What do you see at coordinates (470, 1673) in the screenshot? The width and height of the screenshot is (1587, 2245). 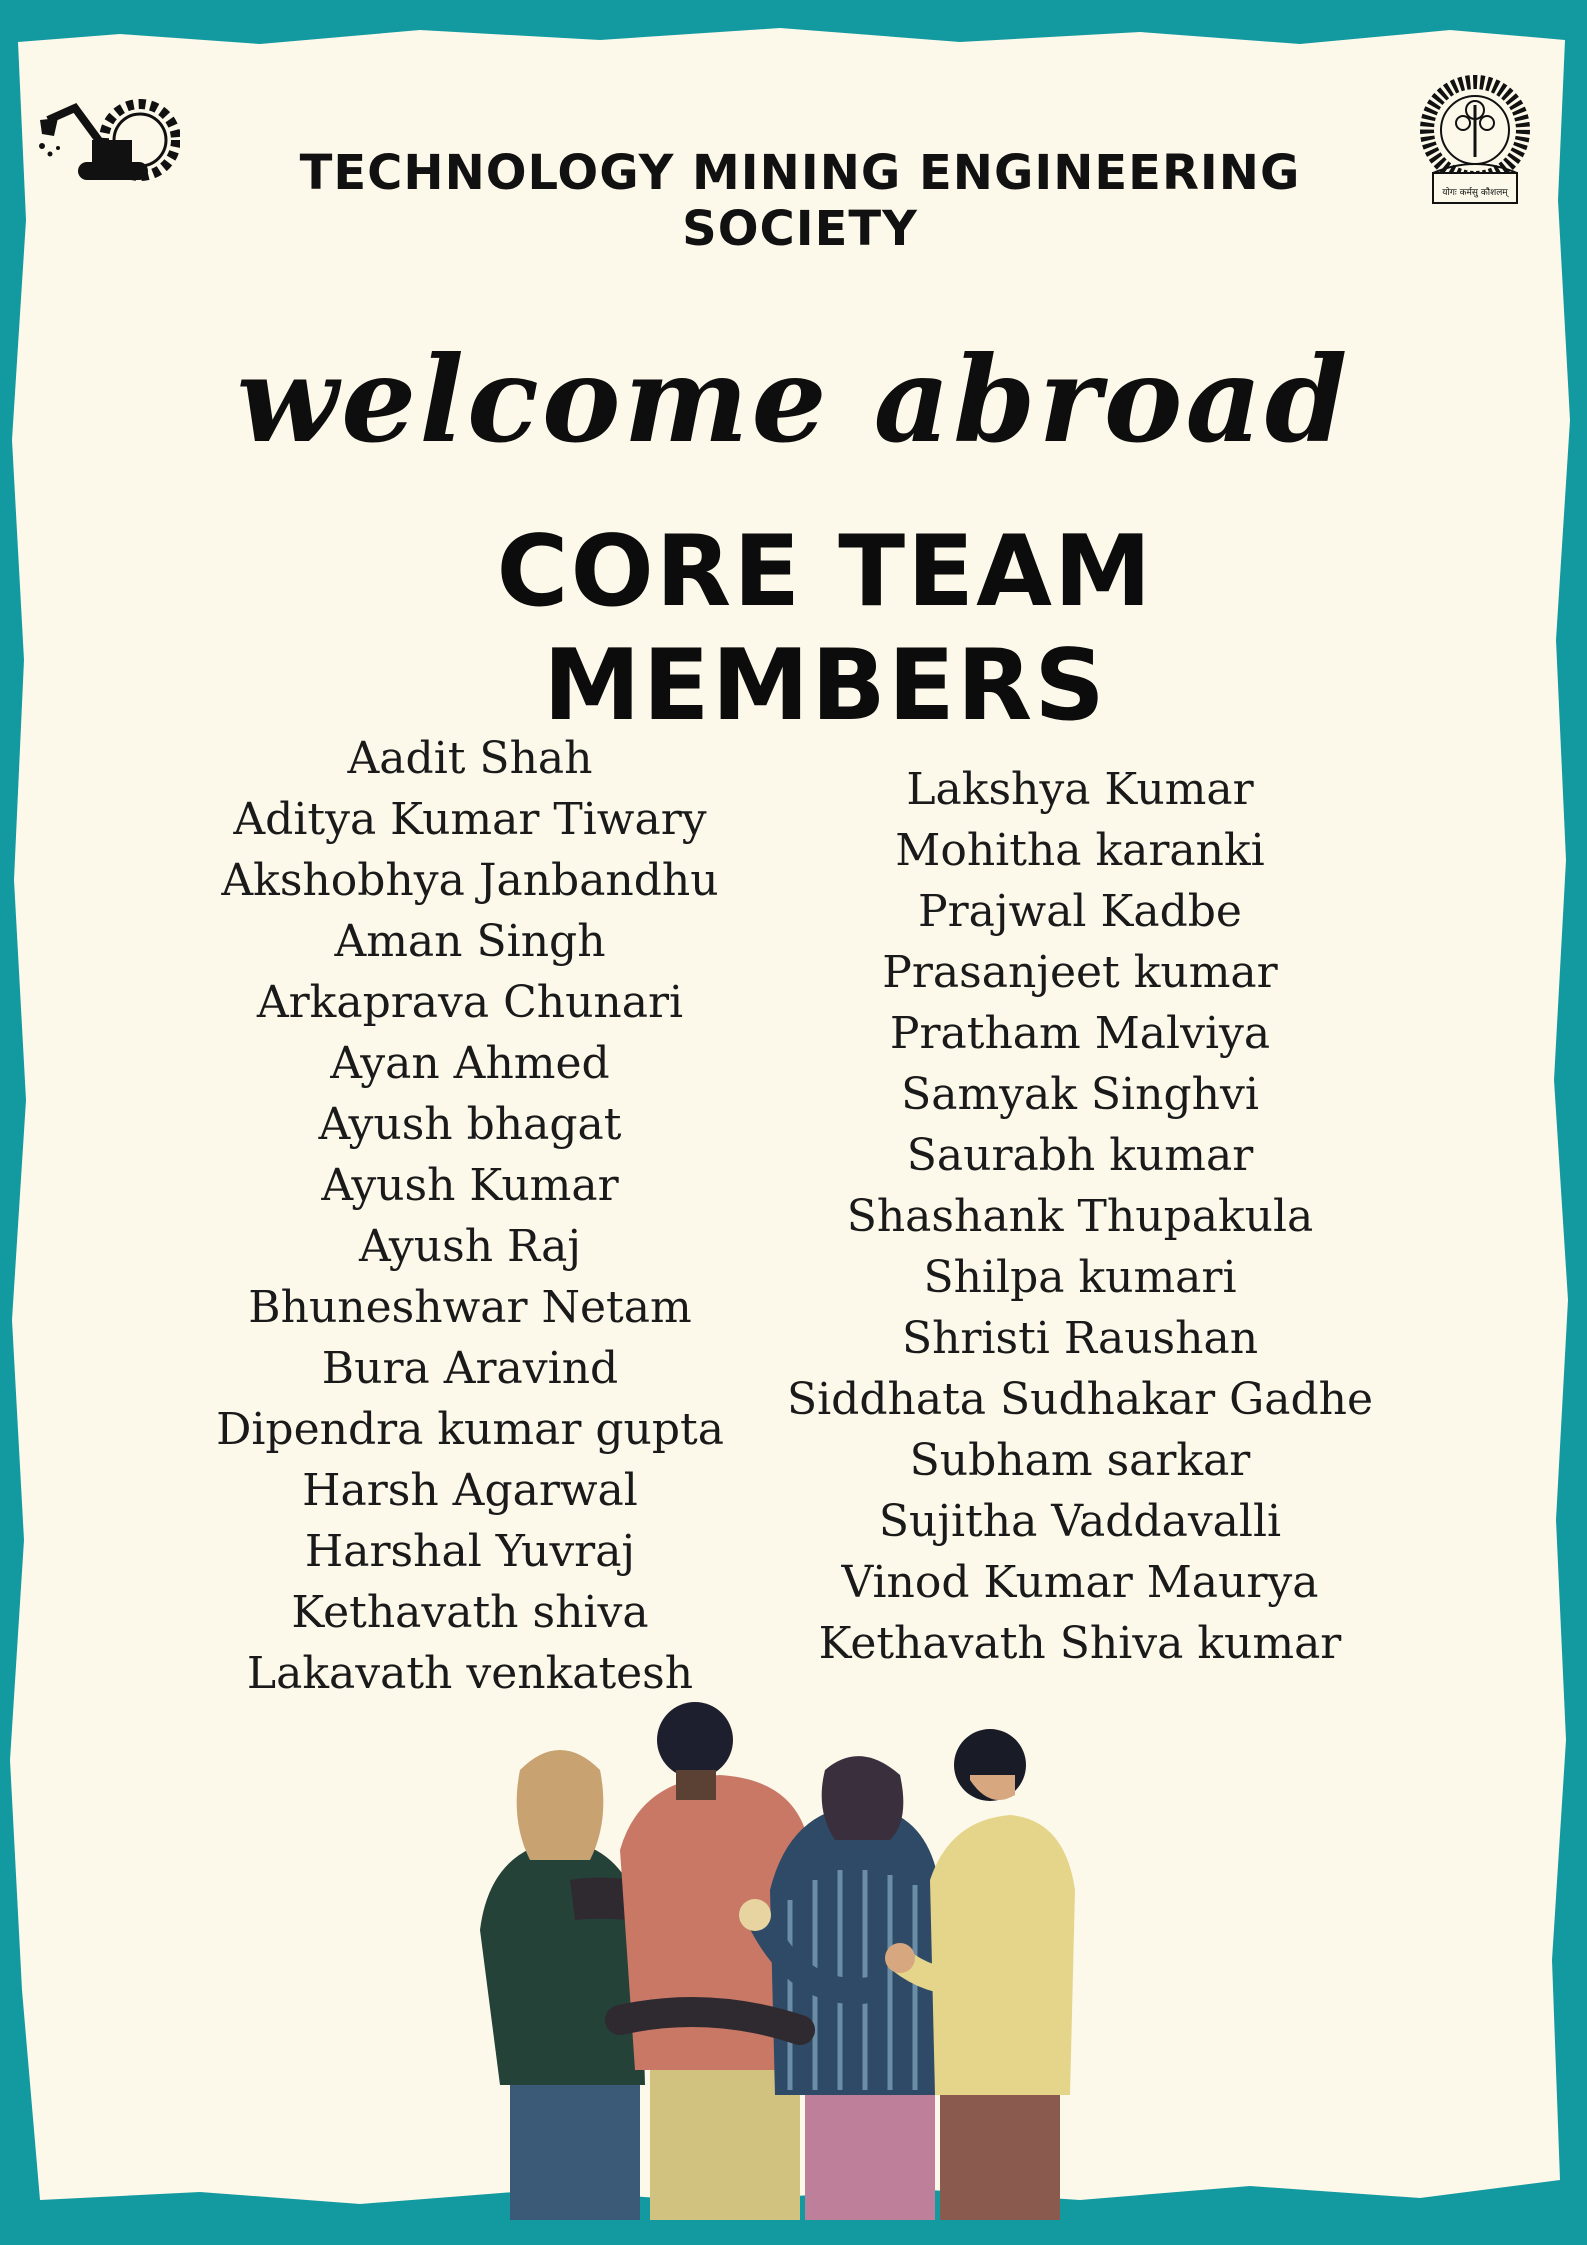 I see `member-name: Lakavath venkatesh` at bounding box center [470, 1673].